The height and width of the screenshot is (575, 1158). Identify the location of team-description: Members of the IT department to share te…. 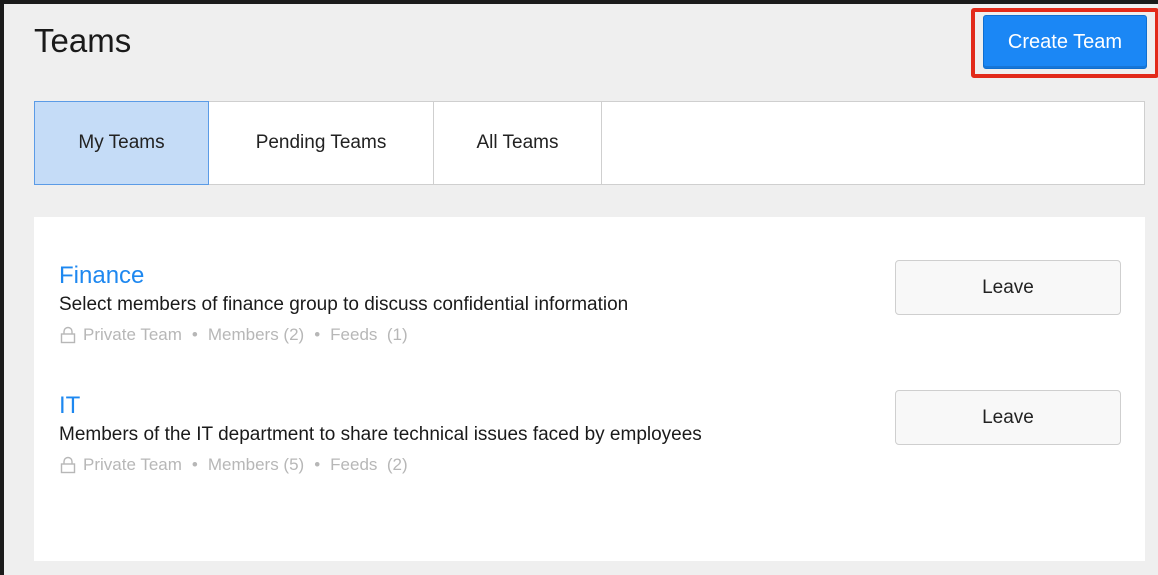
(380, 434).